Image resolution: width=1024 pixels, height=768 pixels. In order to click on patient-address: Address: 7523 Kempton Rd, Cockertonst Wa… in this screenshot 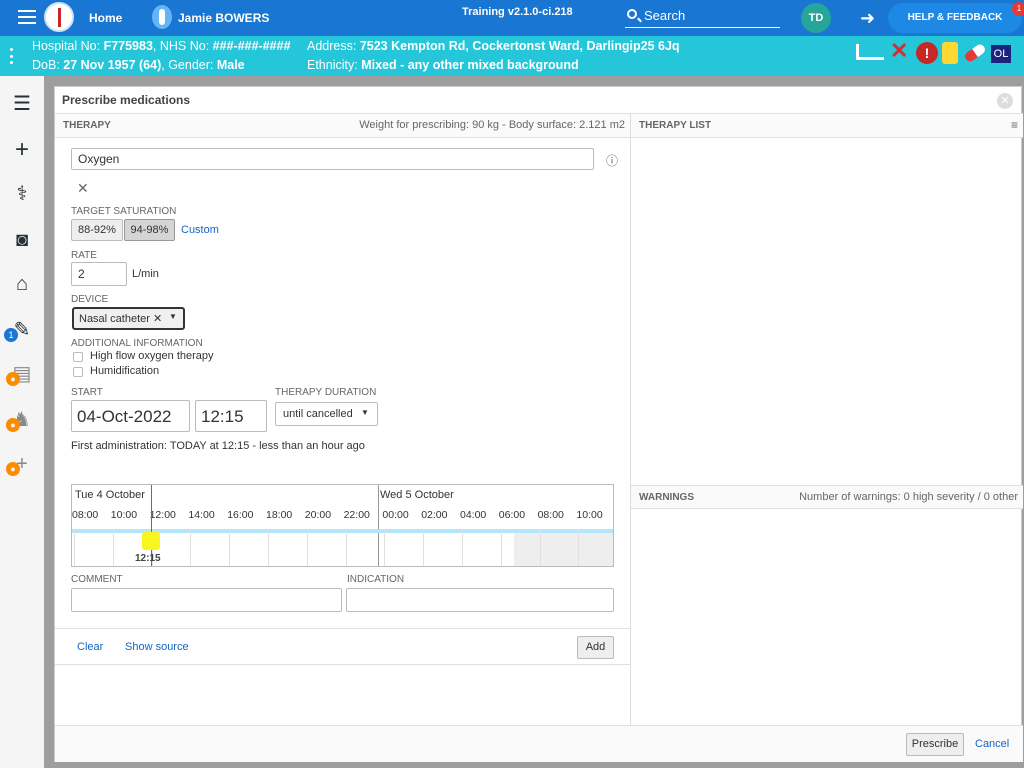, I will do `click(493, 46)`.